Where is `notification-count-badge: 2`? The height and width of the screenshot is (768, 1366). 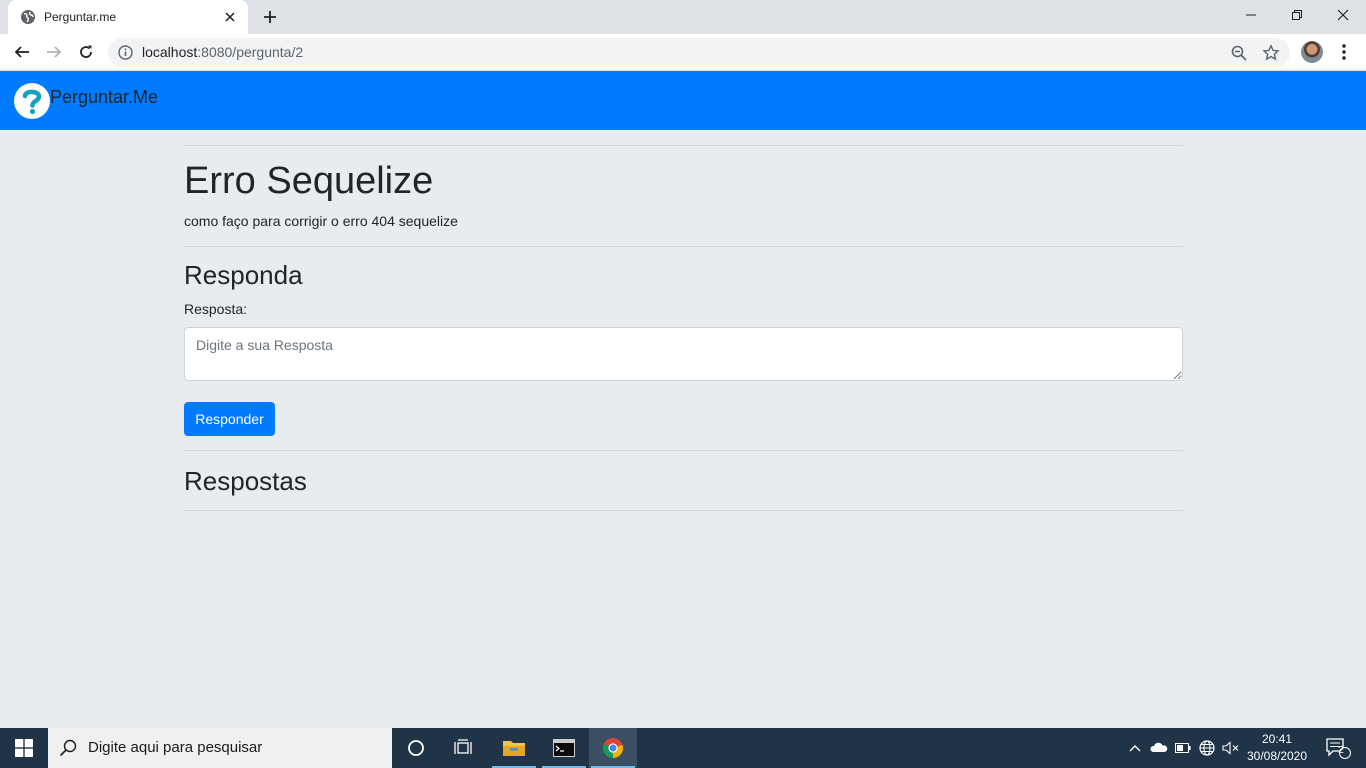 notification-count-badge: 2 is located at coordinates (1341, 750).